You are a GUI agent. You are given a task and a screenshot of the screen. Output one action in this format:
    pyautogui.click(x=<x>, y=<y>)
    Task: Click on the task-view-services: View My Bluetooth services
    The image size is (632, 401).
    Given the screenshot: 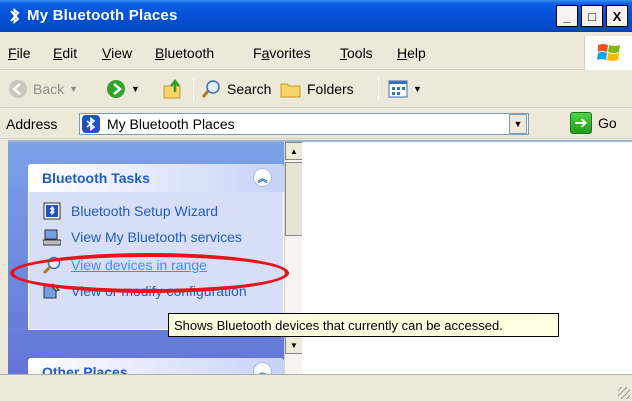 What is the action you would take?
    pyautogui.click(x=142, y=237)
    